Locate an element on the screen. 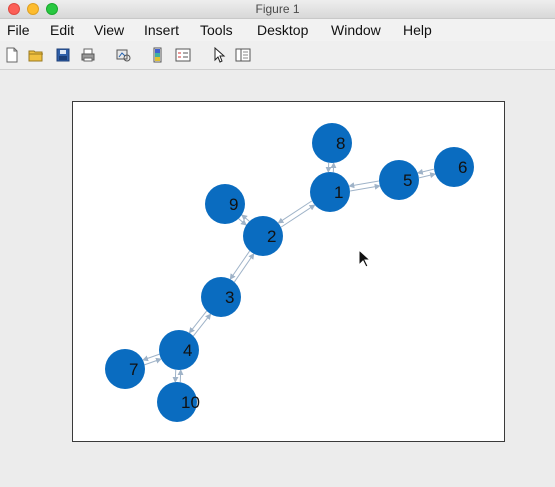 Image resolution: width=555 pixels, height=487 pixels. figure-toolbar is located at coordinates (277, 55).